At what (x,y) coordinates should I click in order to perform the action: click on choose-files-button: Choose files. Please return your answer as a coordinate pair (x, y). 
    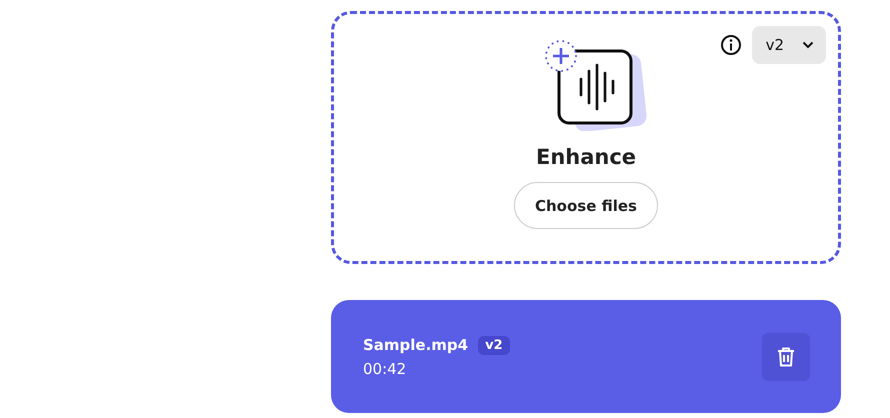
    Looking at the image, I should click on (586, 205).